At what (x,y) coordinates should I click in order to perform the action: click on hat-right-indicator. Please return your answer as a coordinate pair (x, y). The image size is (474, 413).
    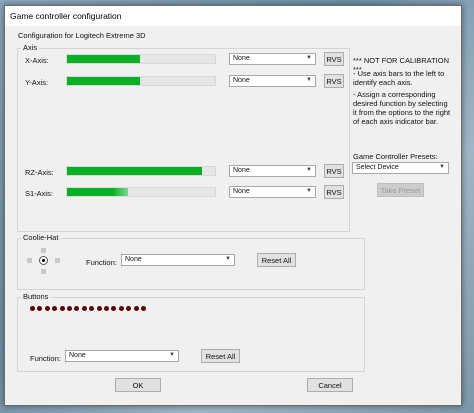
    Looking at the image, I should click on (57, 260).